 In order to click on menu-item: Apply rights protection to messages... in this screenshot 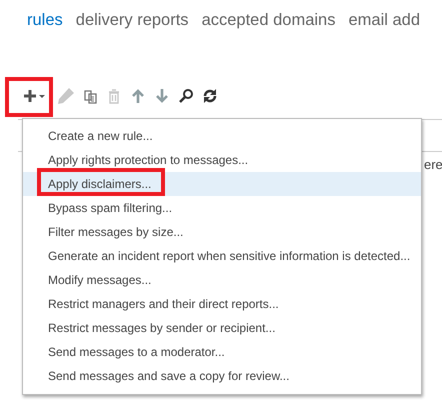, I will do `click(222, 160)`.